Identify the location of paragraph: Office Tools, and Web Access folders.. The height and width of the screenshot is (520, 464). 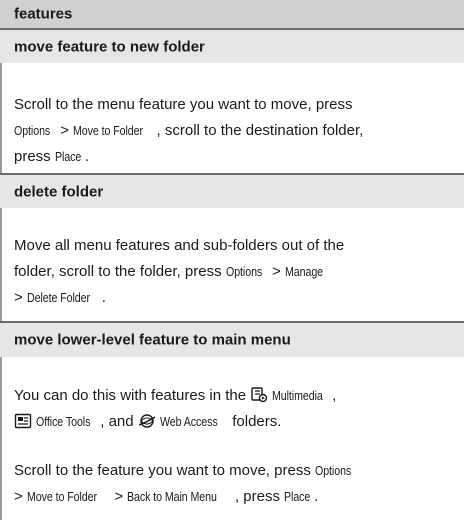
(236, 422).